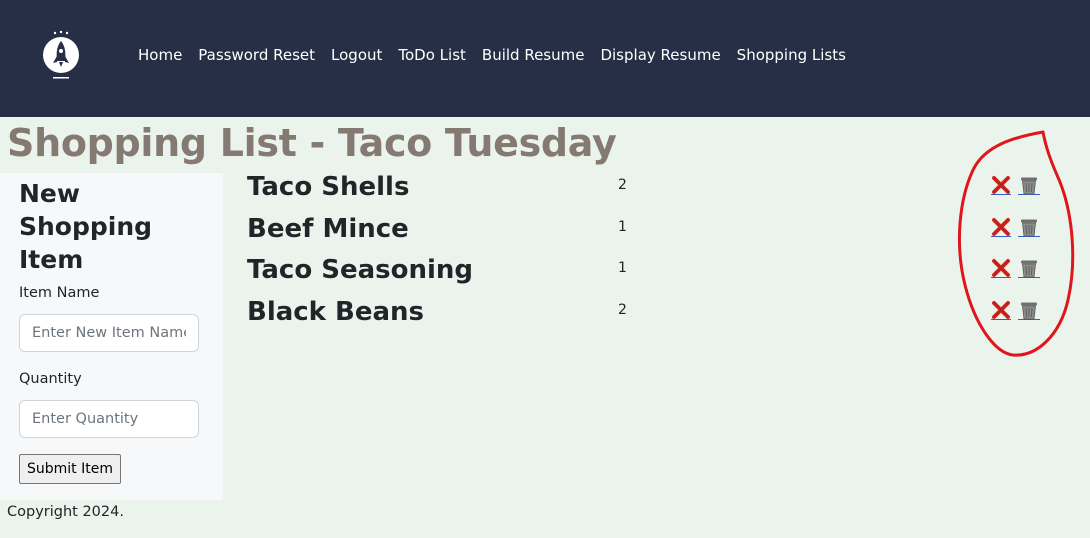  What do you see at coordinates (86, 226) in the screenshot?
I see `form-heading: New Shopping Item` at bounding box center [86, 226].